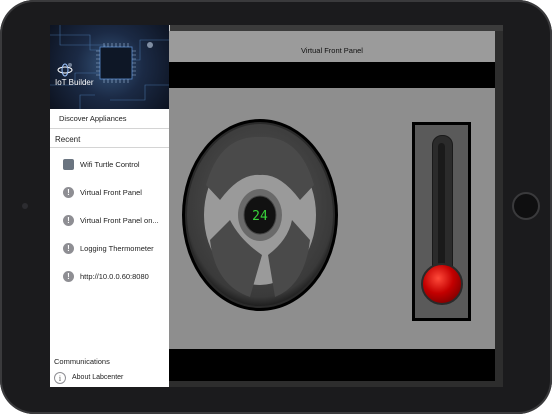  Describe the element at coordinates (68, 139) in the screenshot. I see `recent-heading: Recent` at that location.